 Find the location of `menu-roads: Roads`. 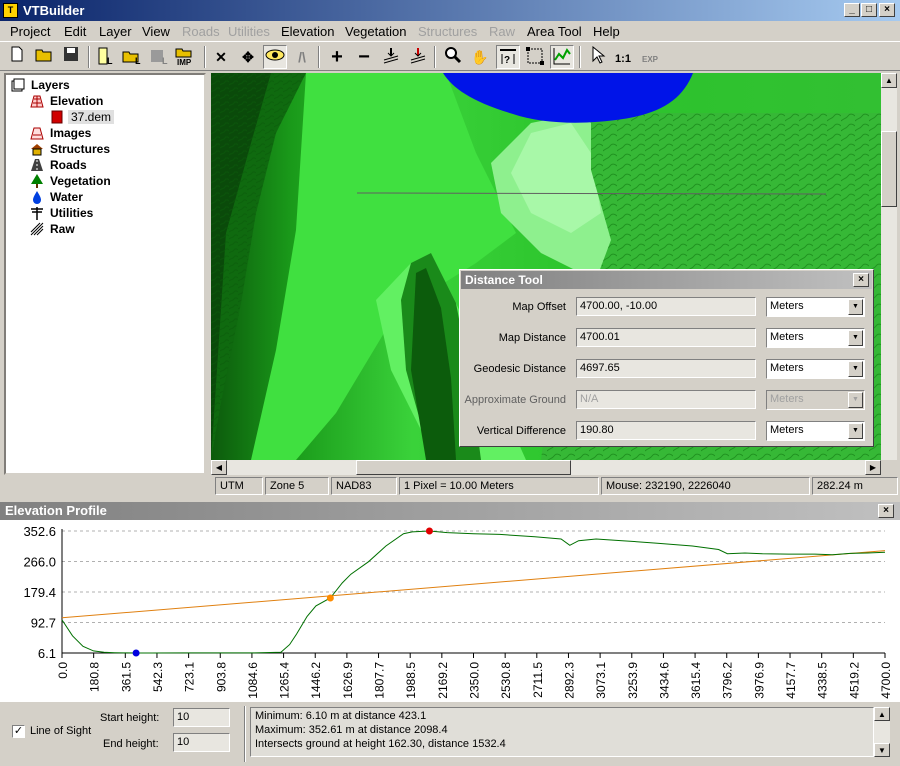

menu-roads: Roads is located at coordinates (201, 31).